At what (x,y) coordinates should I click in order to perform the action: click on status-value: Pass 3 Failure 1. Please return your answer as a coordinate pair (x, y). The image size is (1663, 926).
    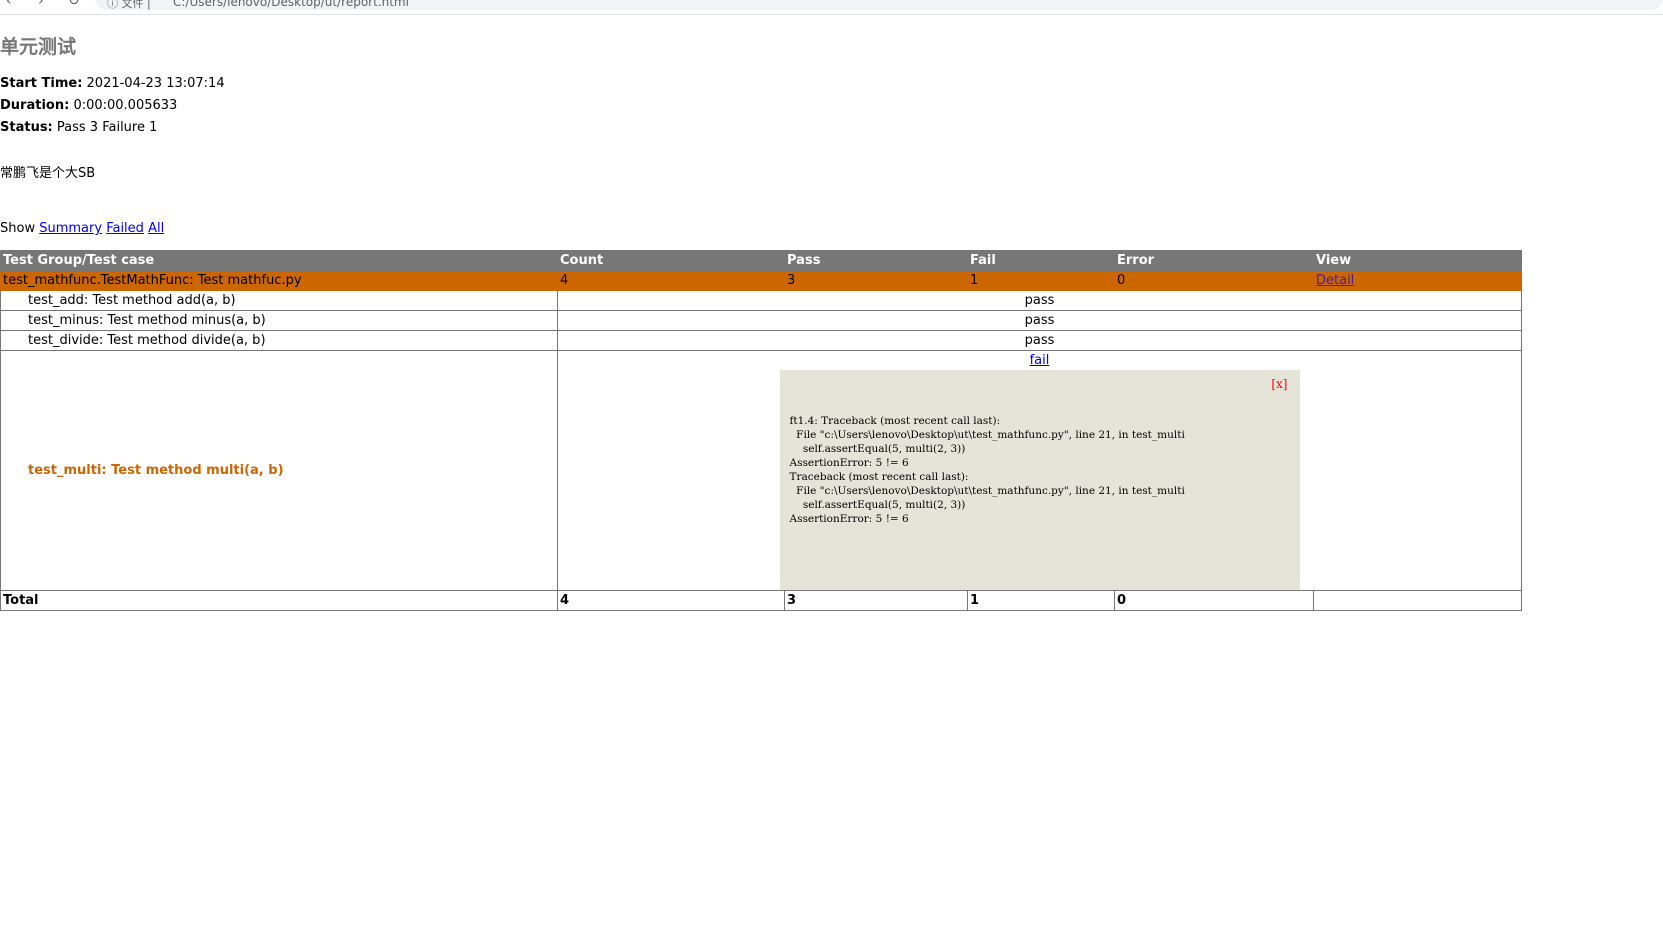
    Looking at the image, I should click on (107, 127).